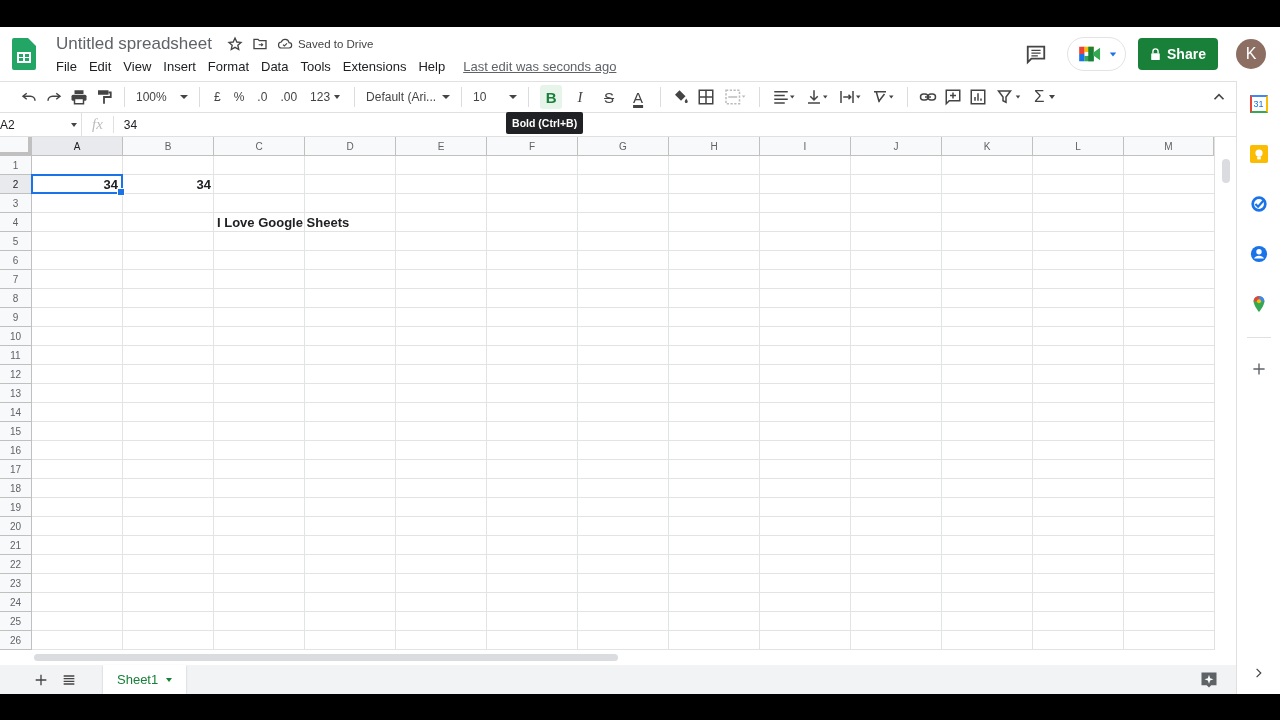 This screenshot has width=1280, height=720. What do you see at coordinates (16, 165) in the screenshot?
I see `row-header: 1` at bounding box center [16, 165].